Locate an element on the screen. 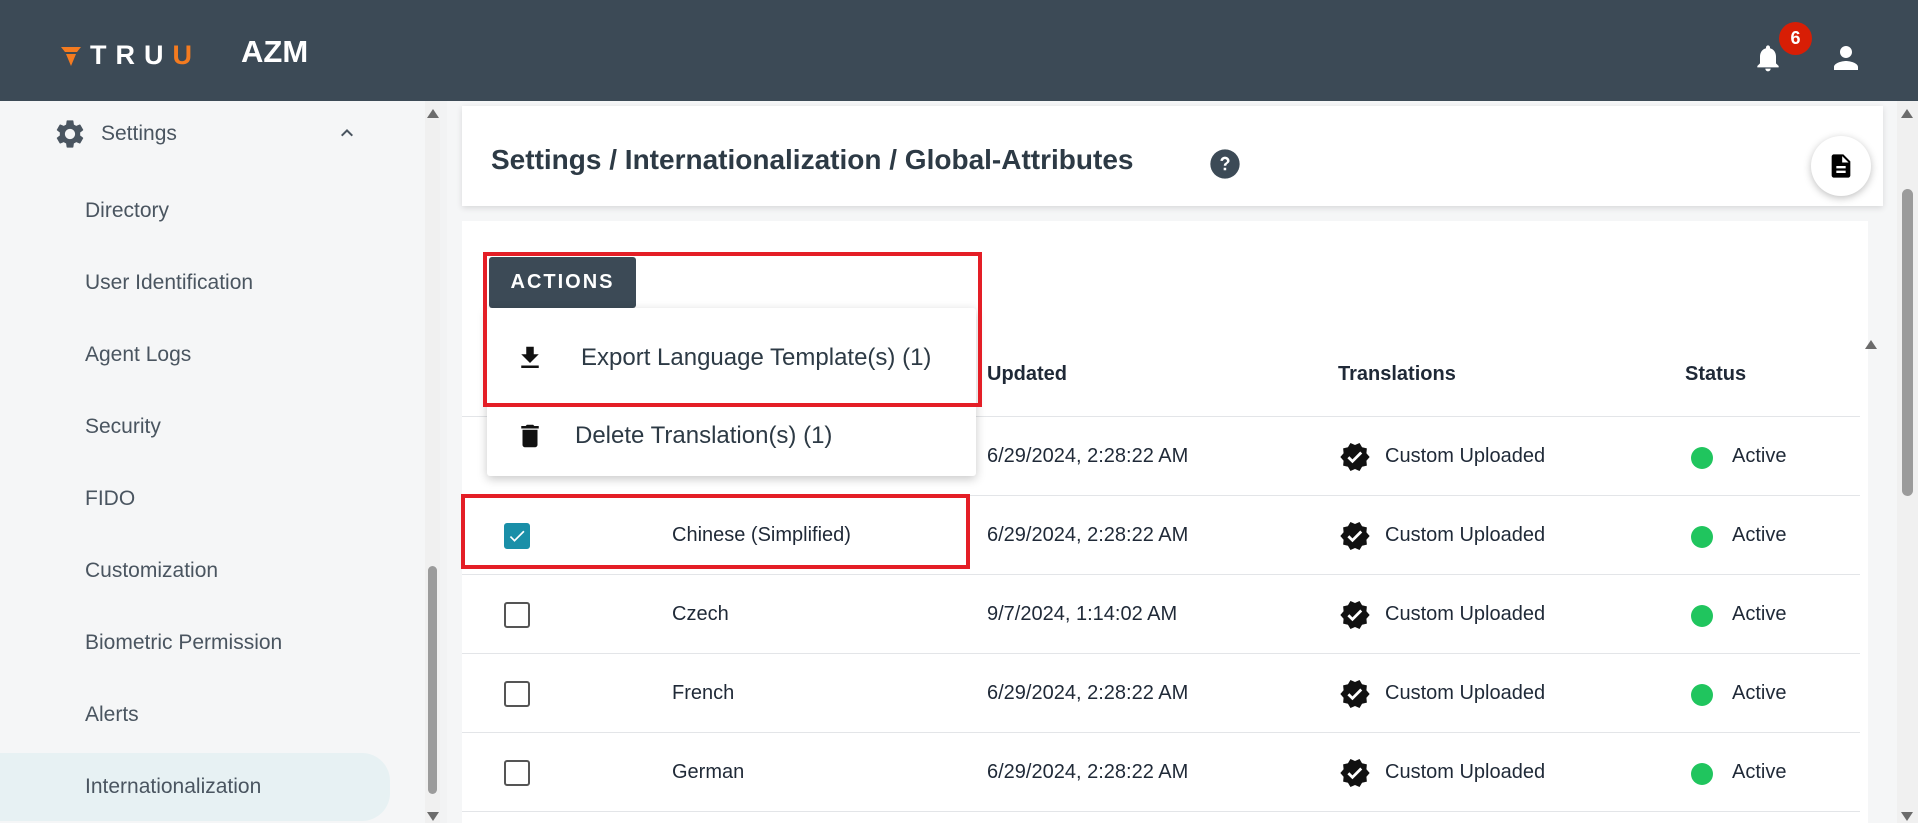 This screenshot has width=1918, height=823. sidebar-item-label: FIDO is located at coordinates (110, 498).